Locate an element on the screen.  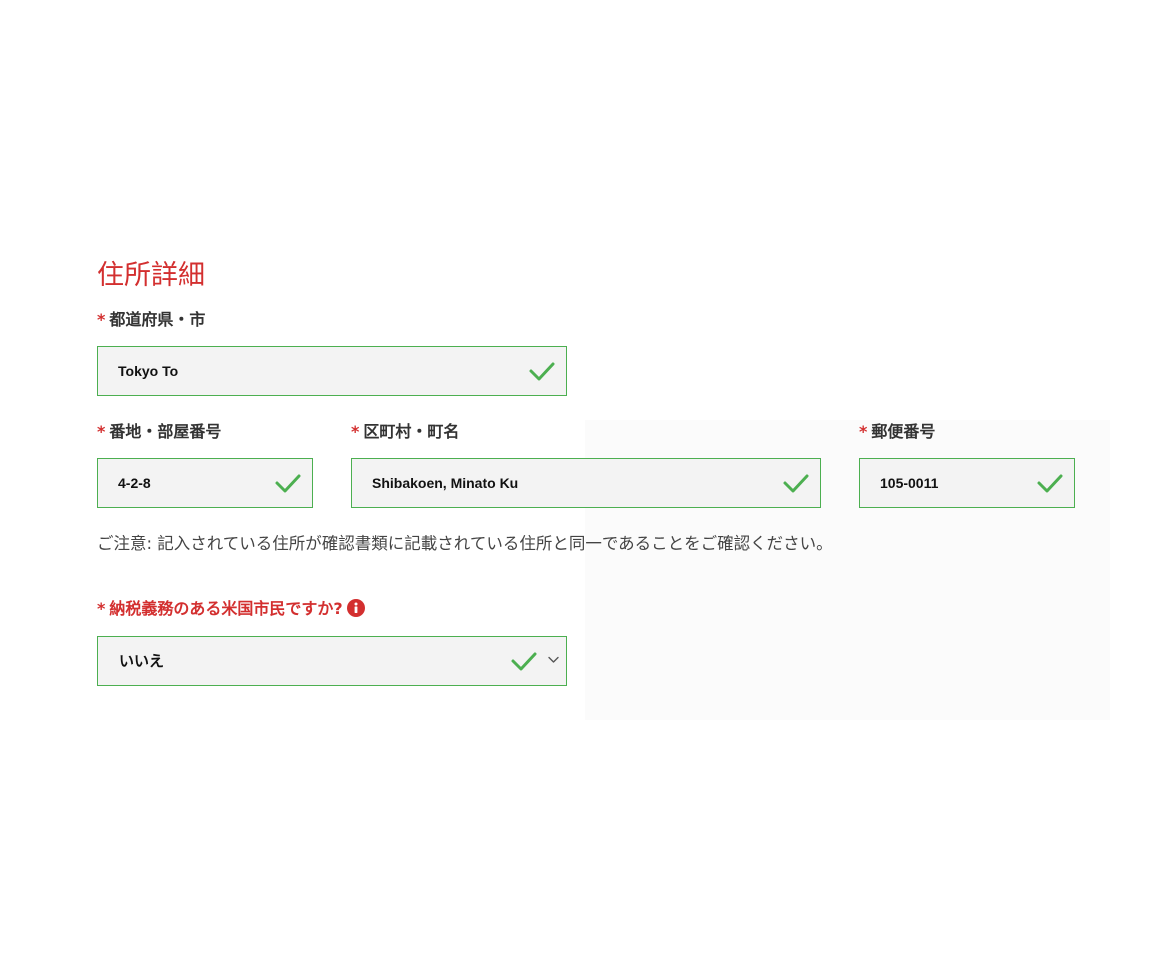
town-label-text: 区町村・町名 is located at coordinates (411, 431).